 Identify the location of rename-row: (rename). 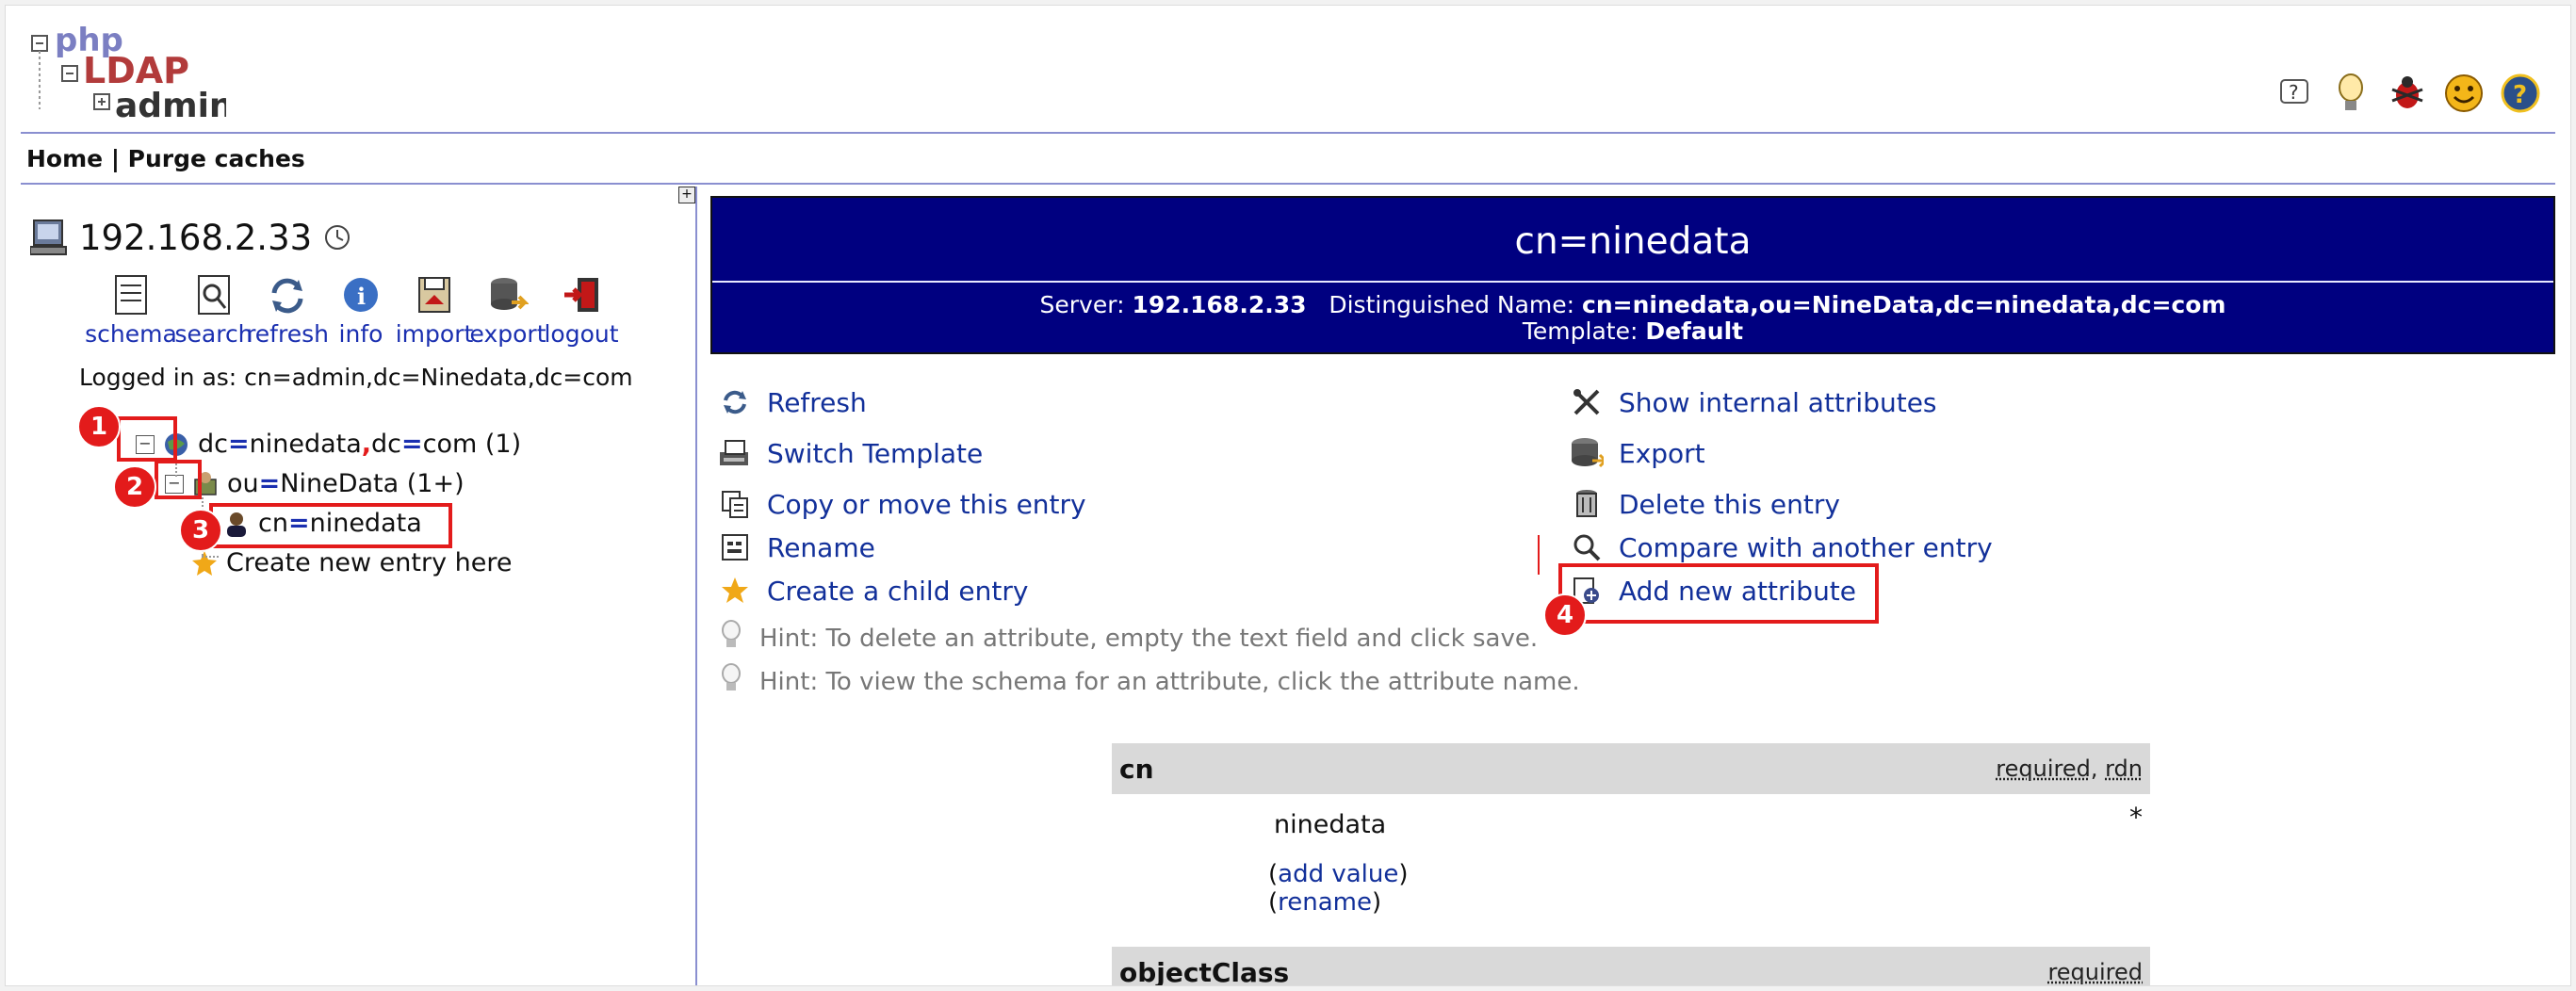
(1325, 903).